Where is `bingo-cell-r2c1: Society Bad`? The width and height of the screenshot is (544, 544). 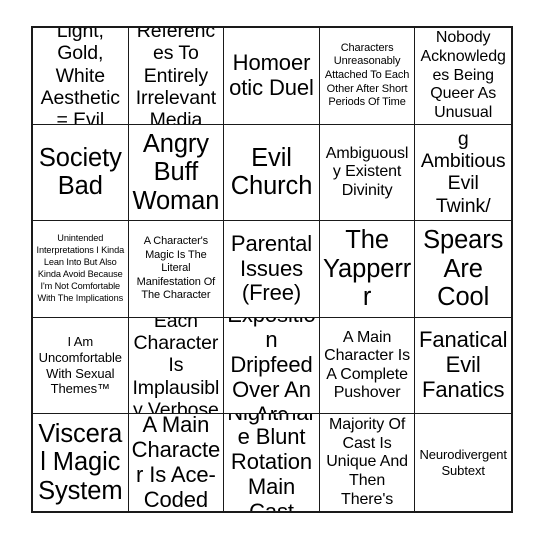 bingo-cell-r2c1: Society Bad is located at coordinates (81, 173).